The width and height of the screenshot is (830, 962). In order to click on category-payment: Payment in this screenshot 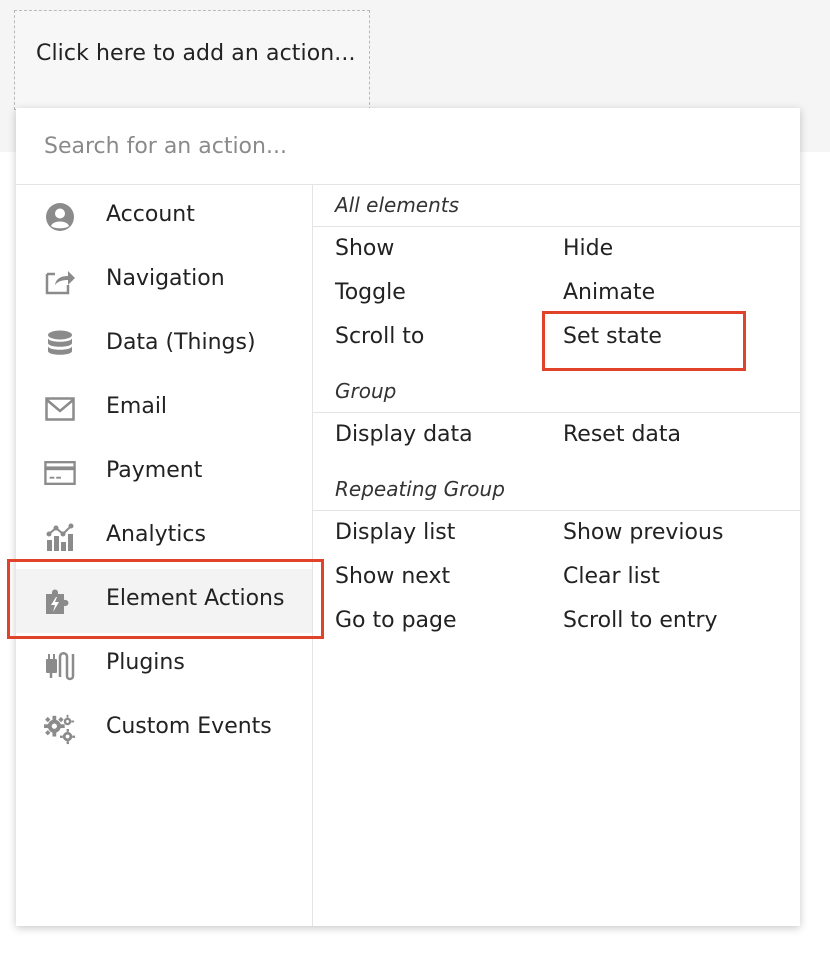, I will do `click(164, 473)`.